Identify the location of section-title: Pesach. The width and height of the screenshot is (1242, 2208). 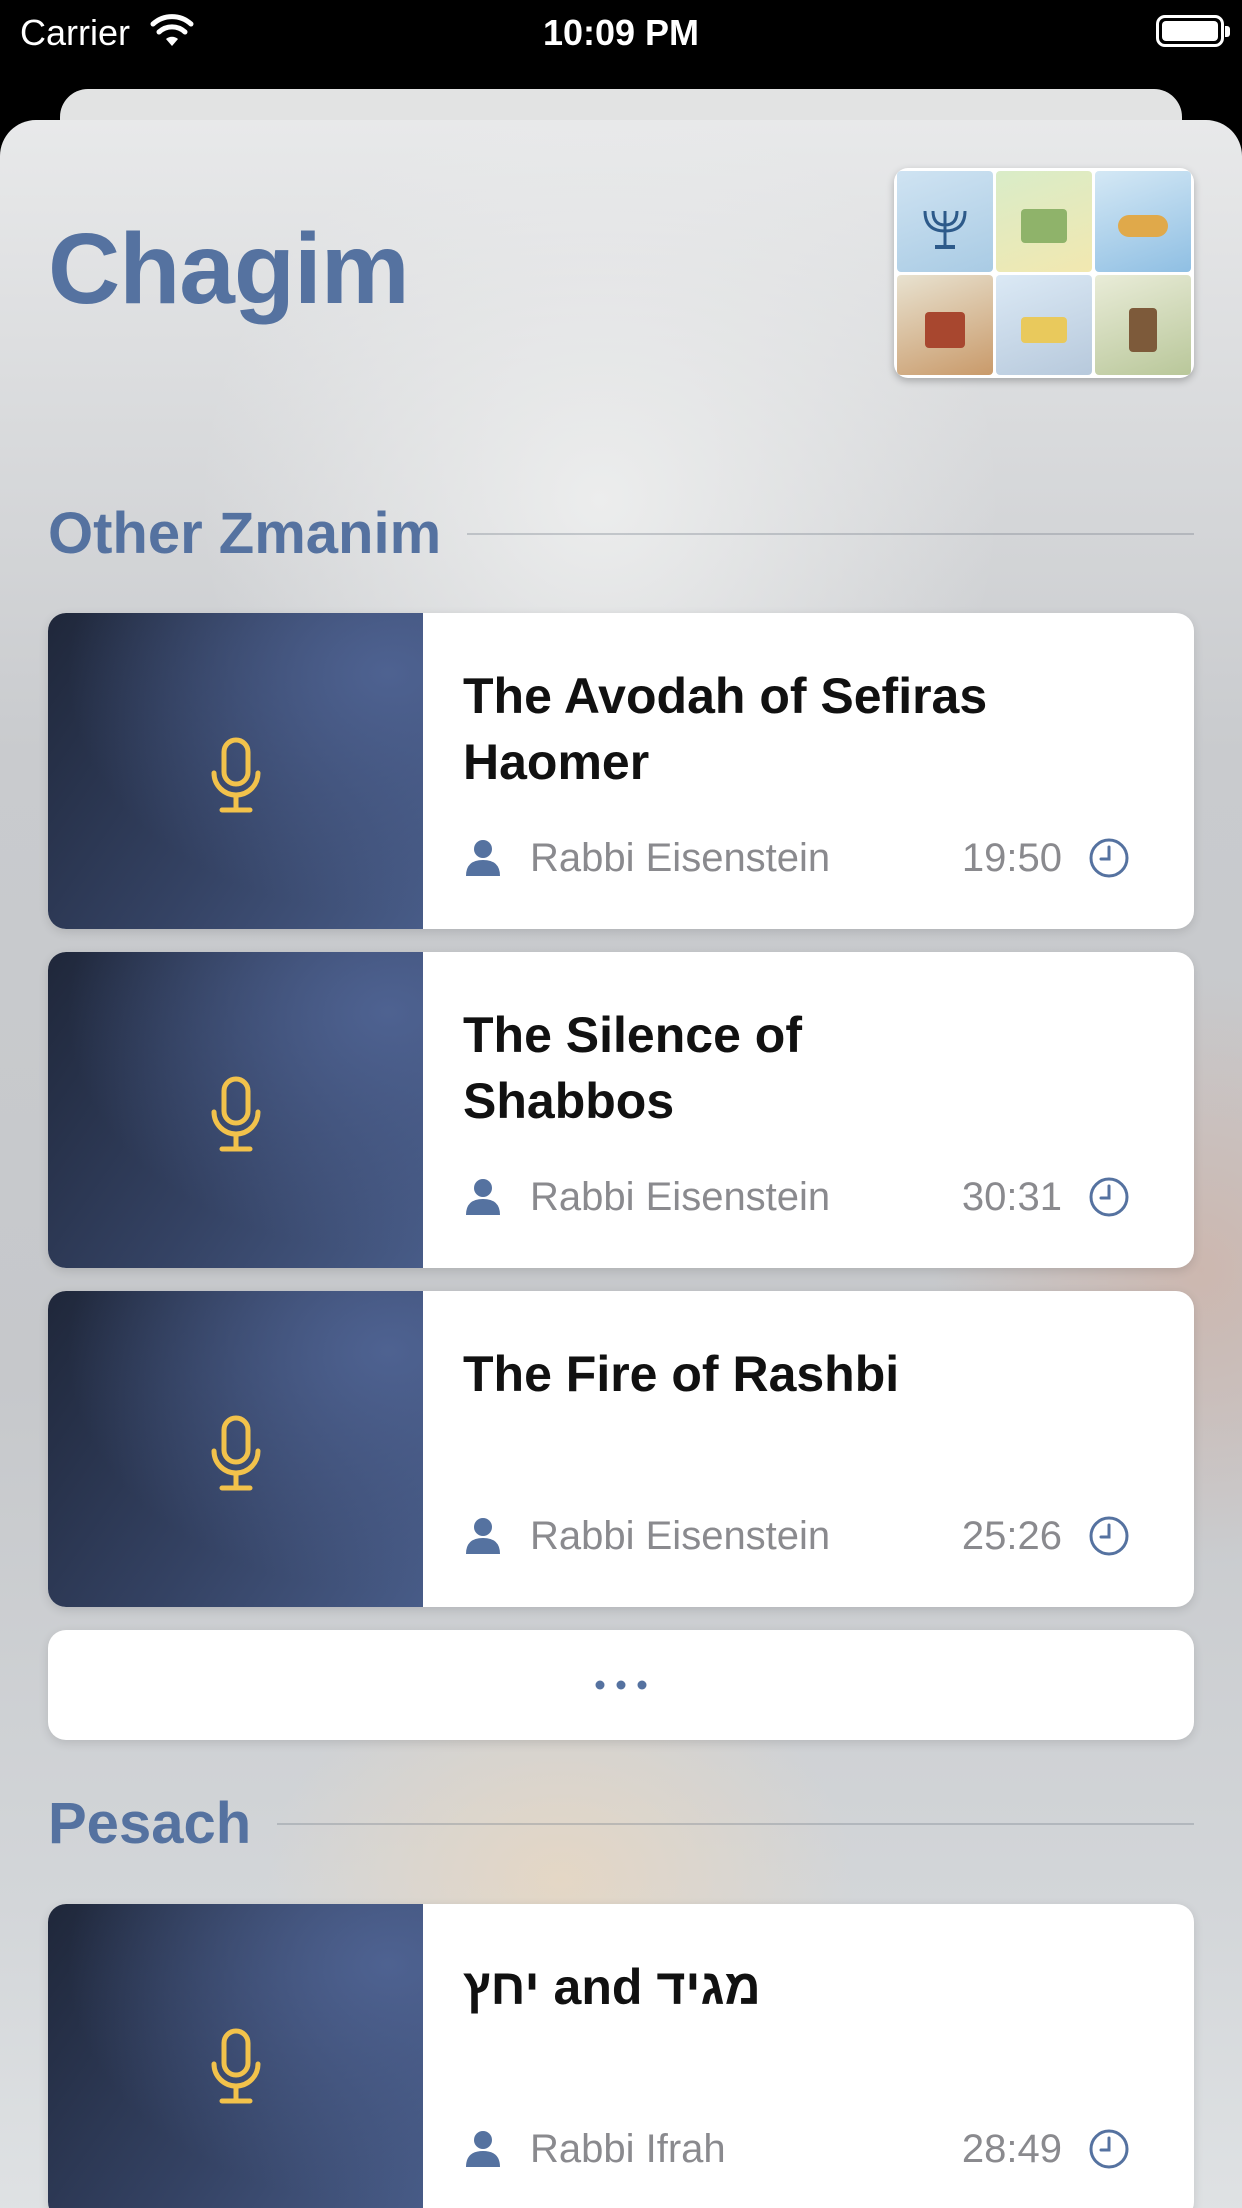
(150, 1823).